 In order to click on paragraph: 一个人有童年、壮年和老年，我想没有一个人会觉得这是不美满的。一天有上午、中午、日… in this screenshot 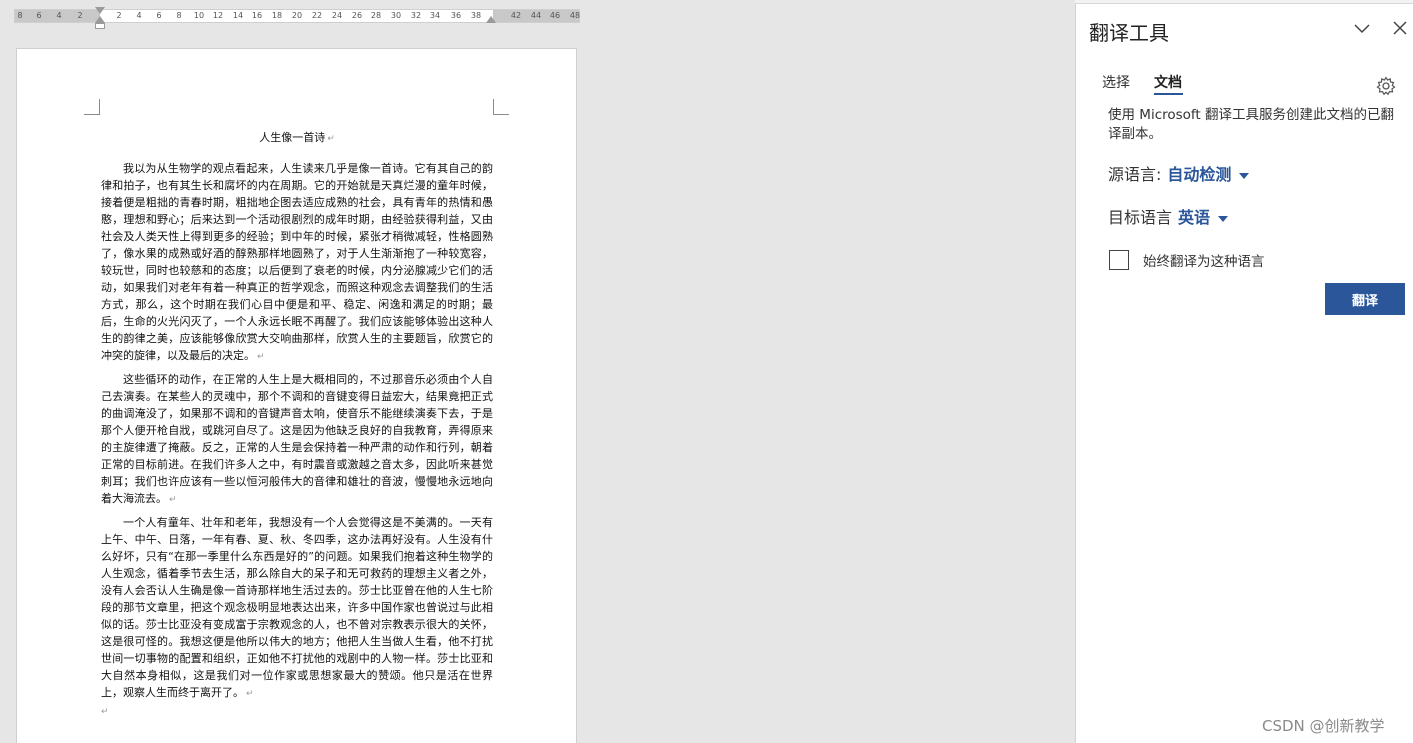, I will do `click(297, 608)`.